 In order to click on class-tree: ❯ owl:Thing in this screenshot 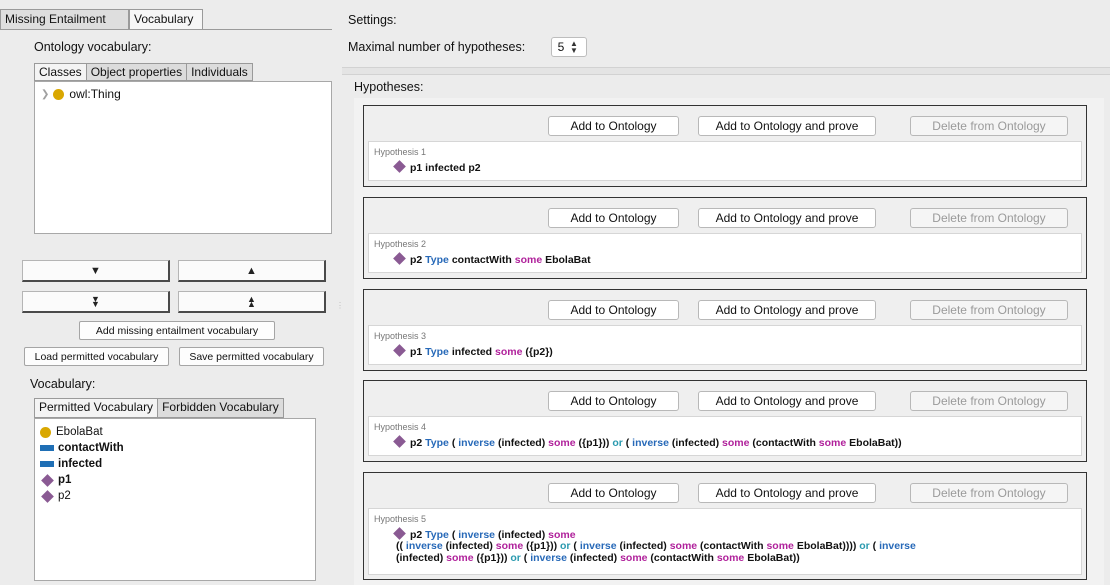, I will do `click(183, 157)`.